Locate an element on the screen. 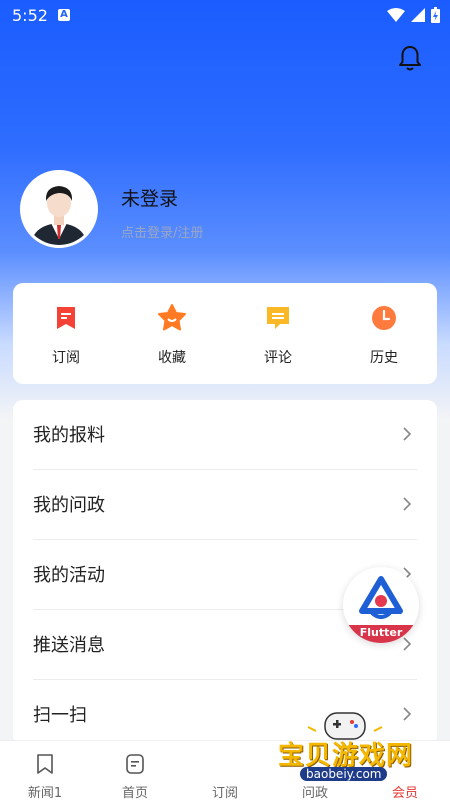 Image resolution: width=450 pixels, height=801 pixels. quick-action-label: 评论 is located at coordinates (278, 358).